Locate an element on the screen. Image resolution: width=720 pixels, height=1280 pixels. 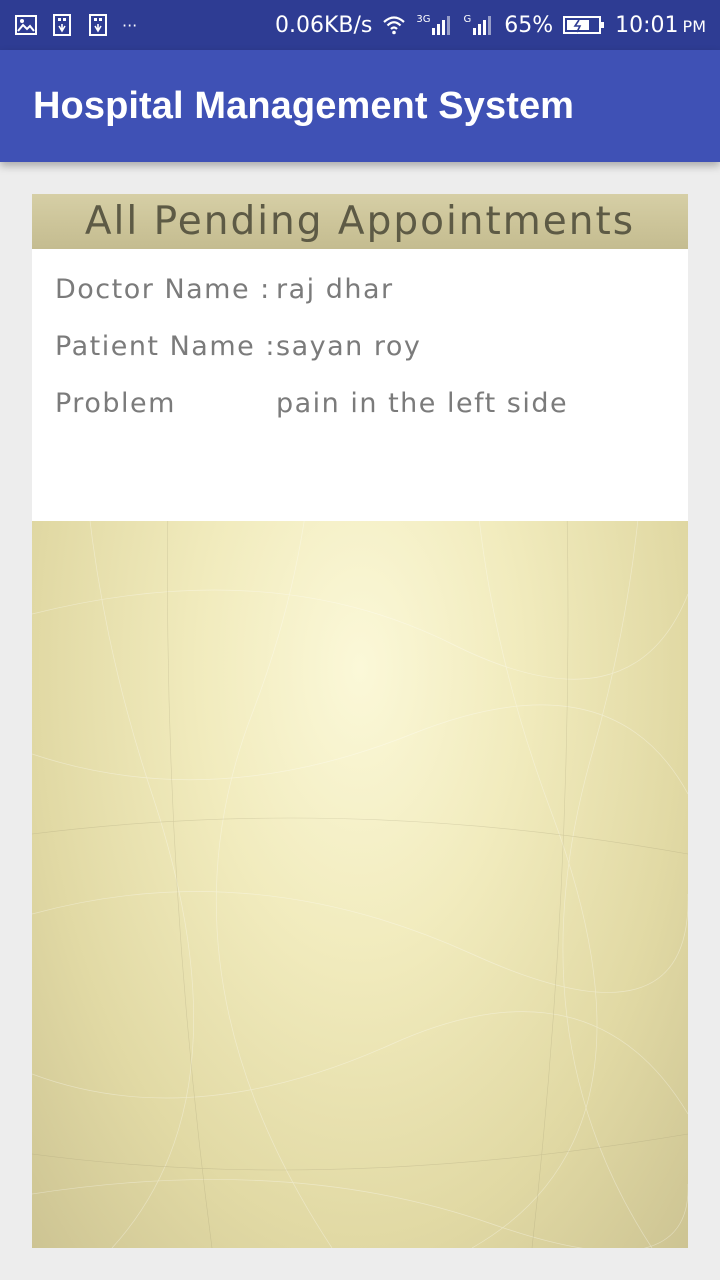
battery-icon is located at coordinates (584, 25).